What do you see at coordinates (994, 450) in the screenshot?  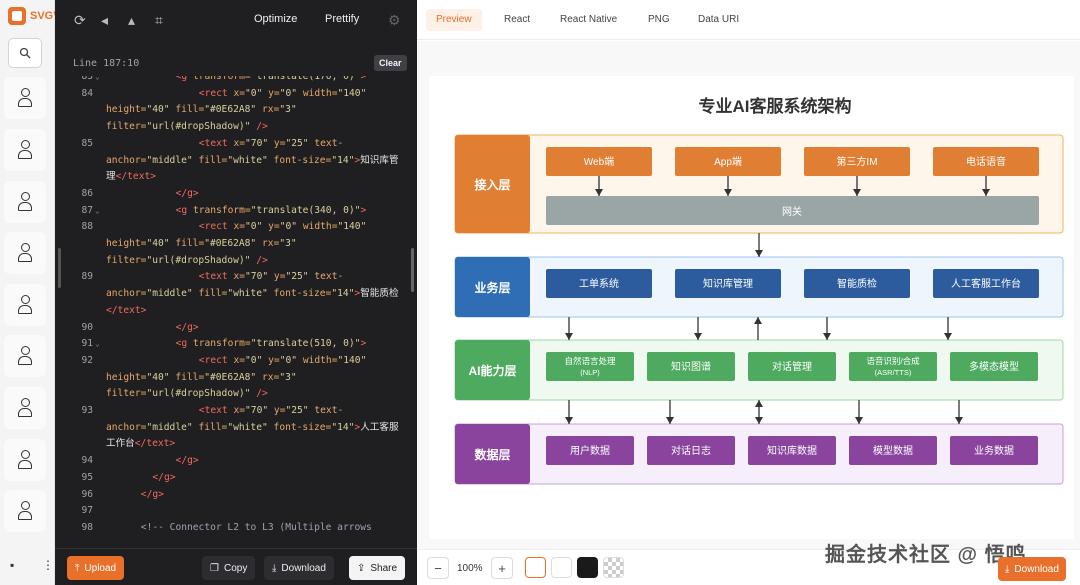 I see `layer-3-item-label-4: 业务数据` at bounding box center [994, 450].